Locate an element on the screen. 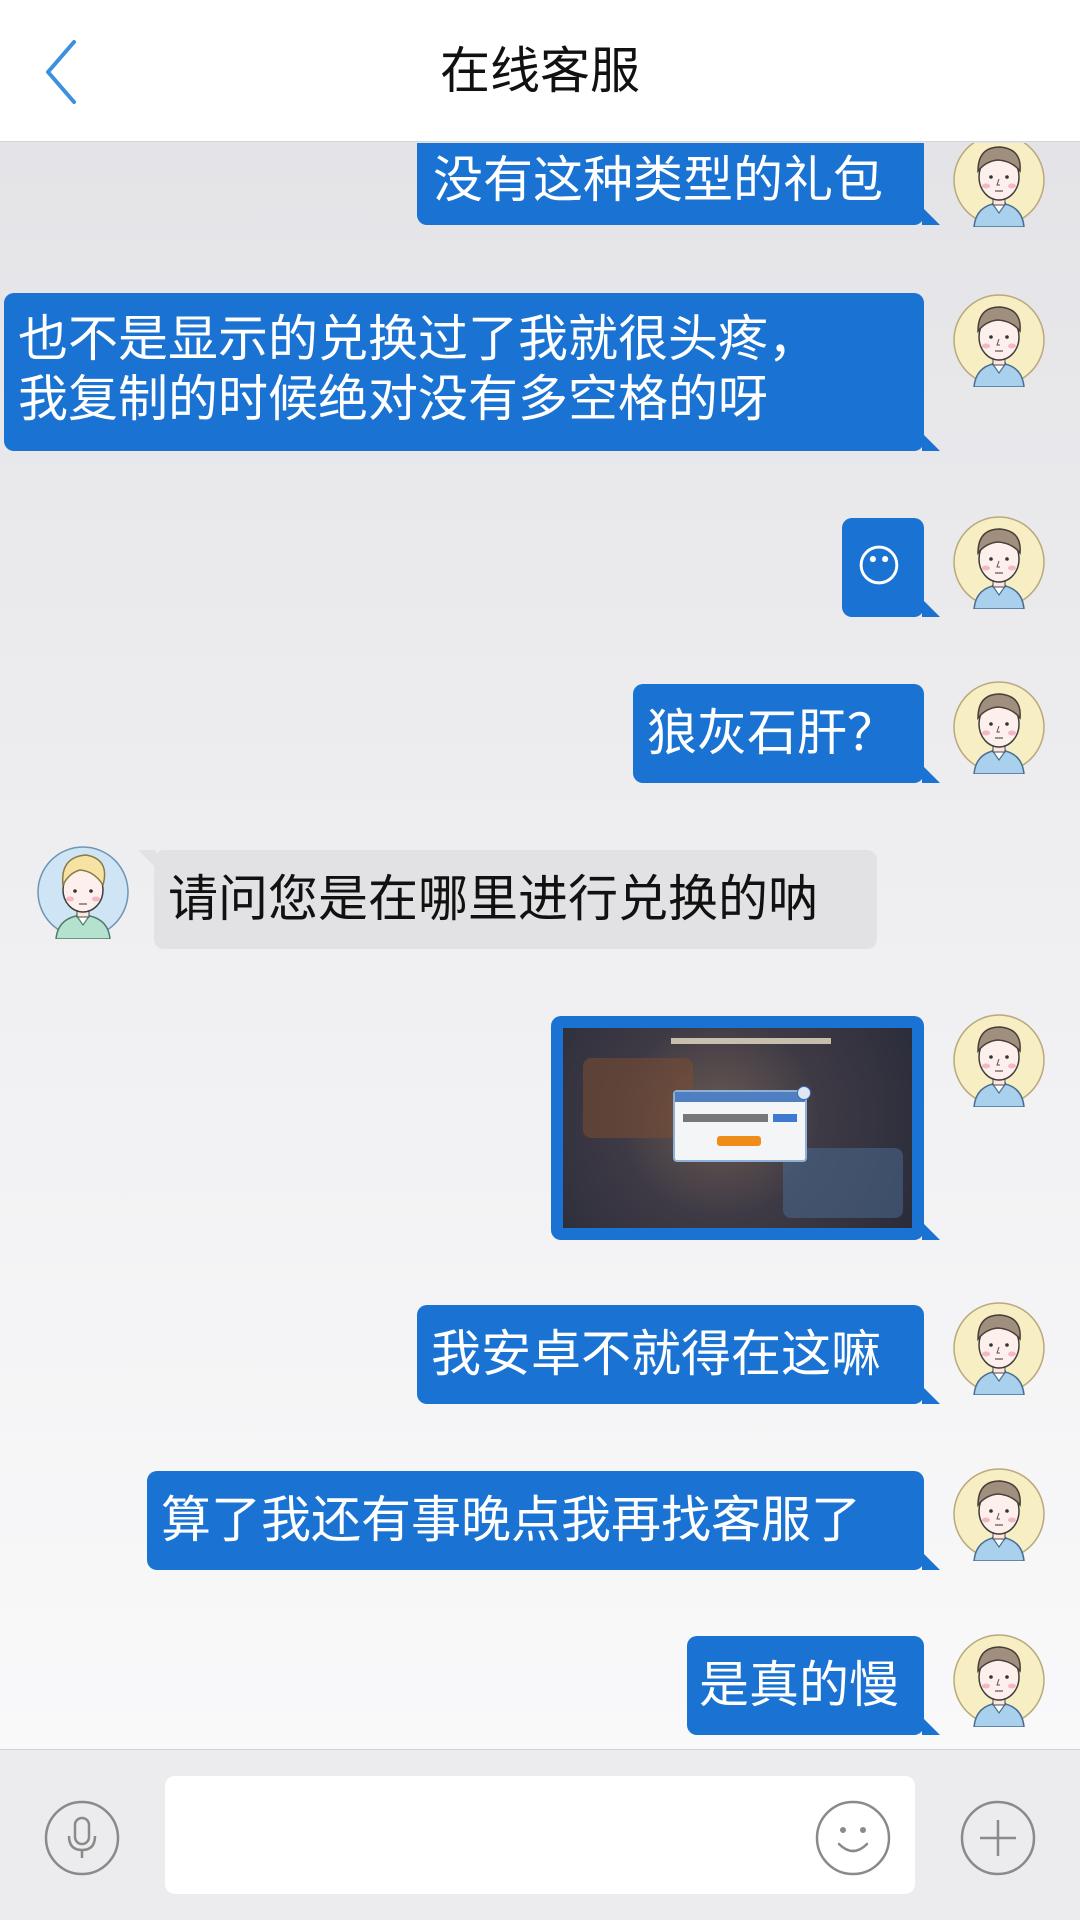  page-title: 在线客服 is located at coordinates (540, 71).